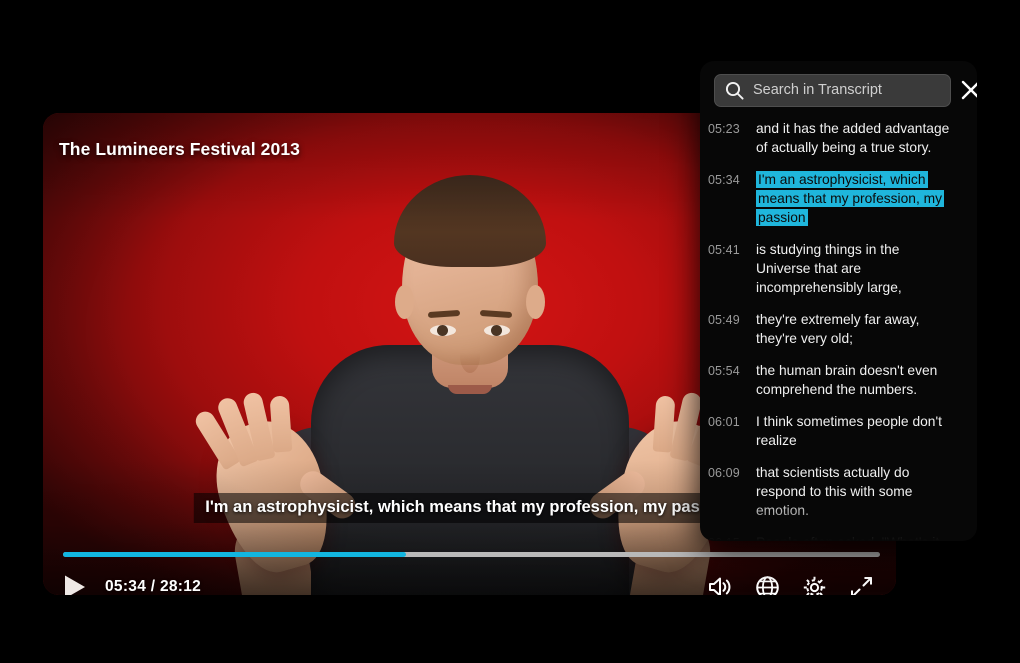  I want to click on cue-line: the human brain doesn't even, so click(847, 370).